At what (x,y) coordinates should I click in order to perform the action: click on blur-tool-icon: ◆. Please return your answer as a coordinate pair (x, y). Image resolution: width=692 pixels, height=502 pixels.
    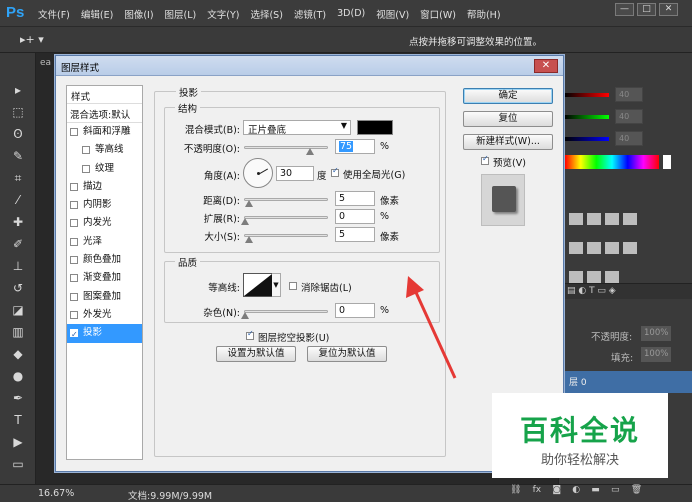
    Looking at the image, I should click on (18, 354).